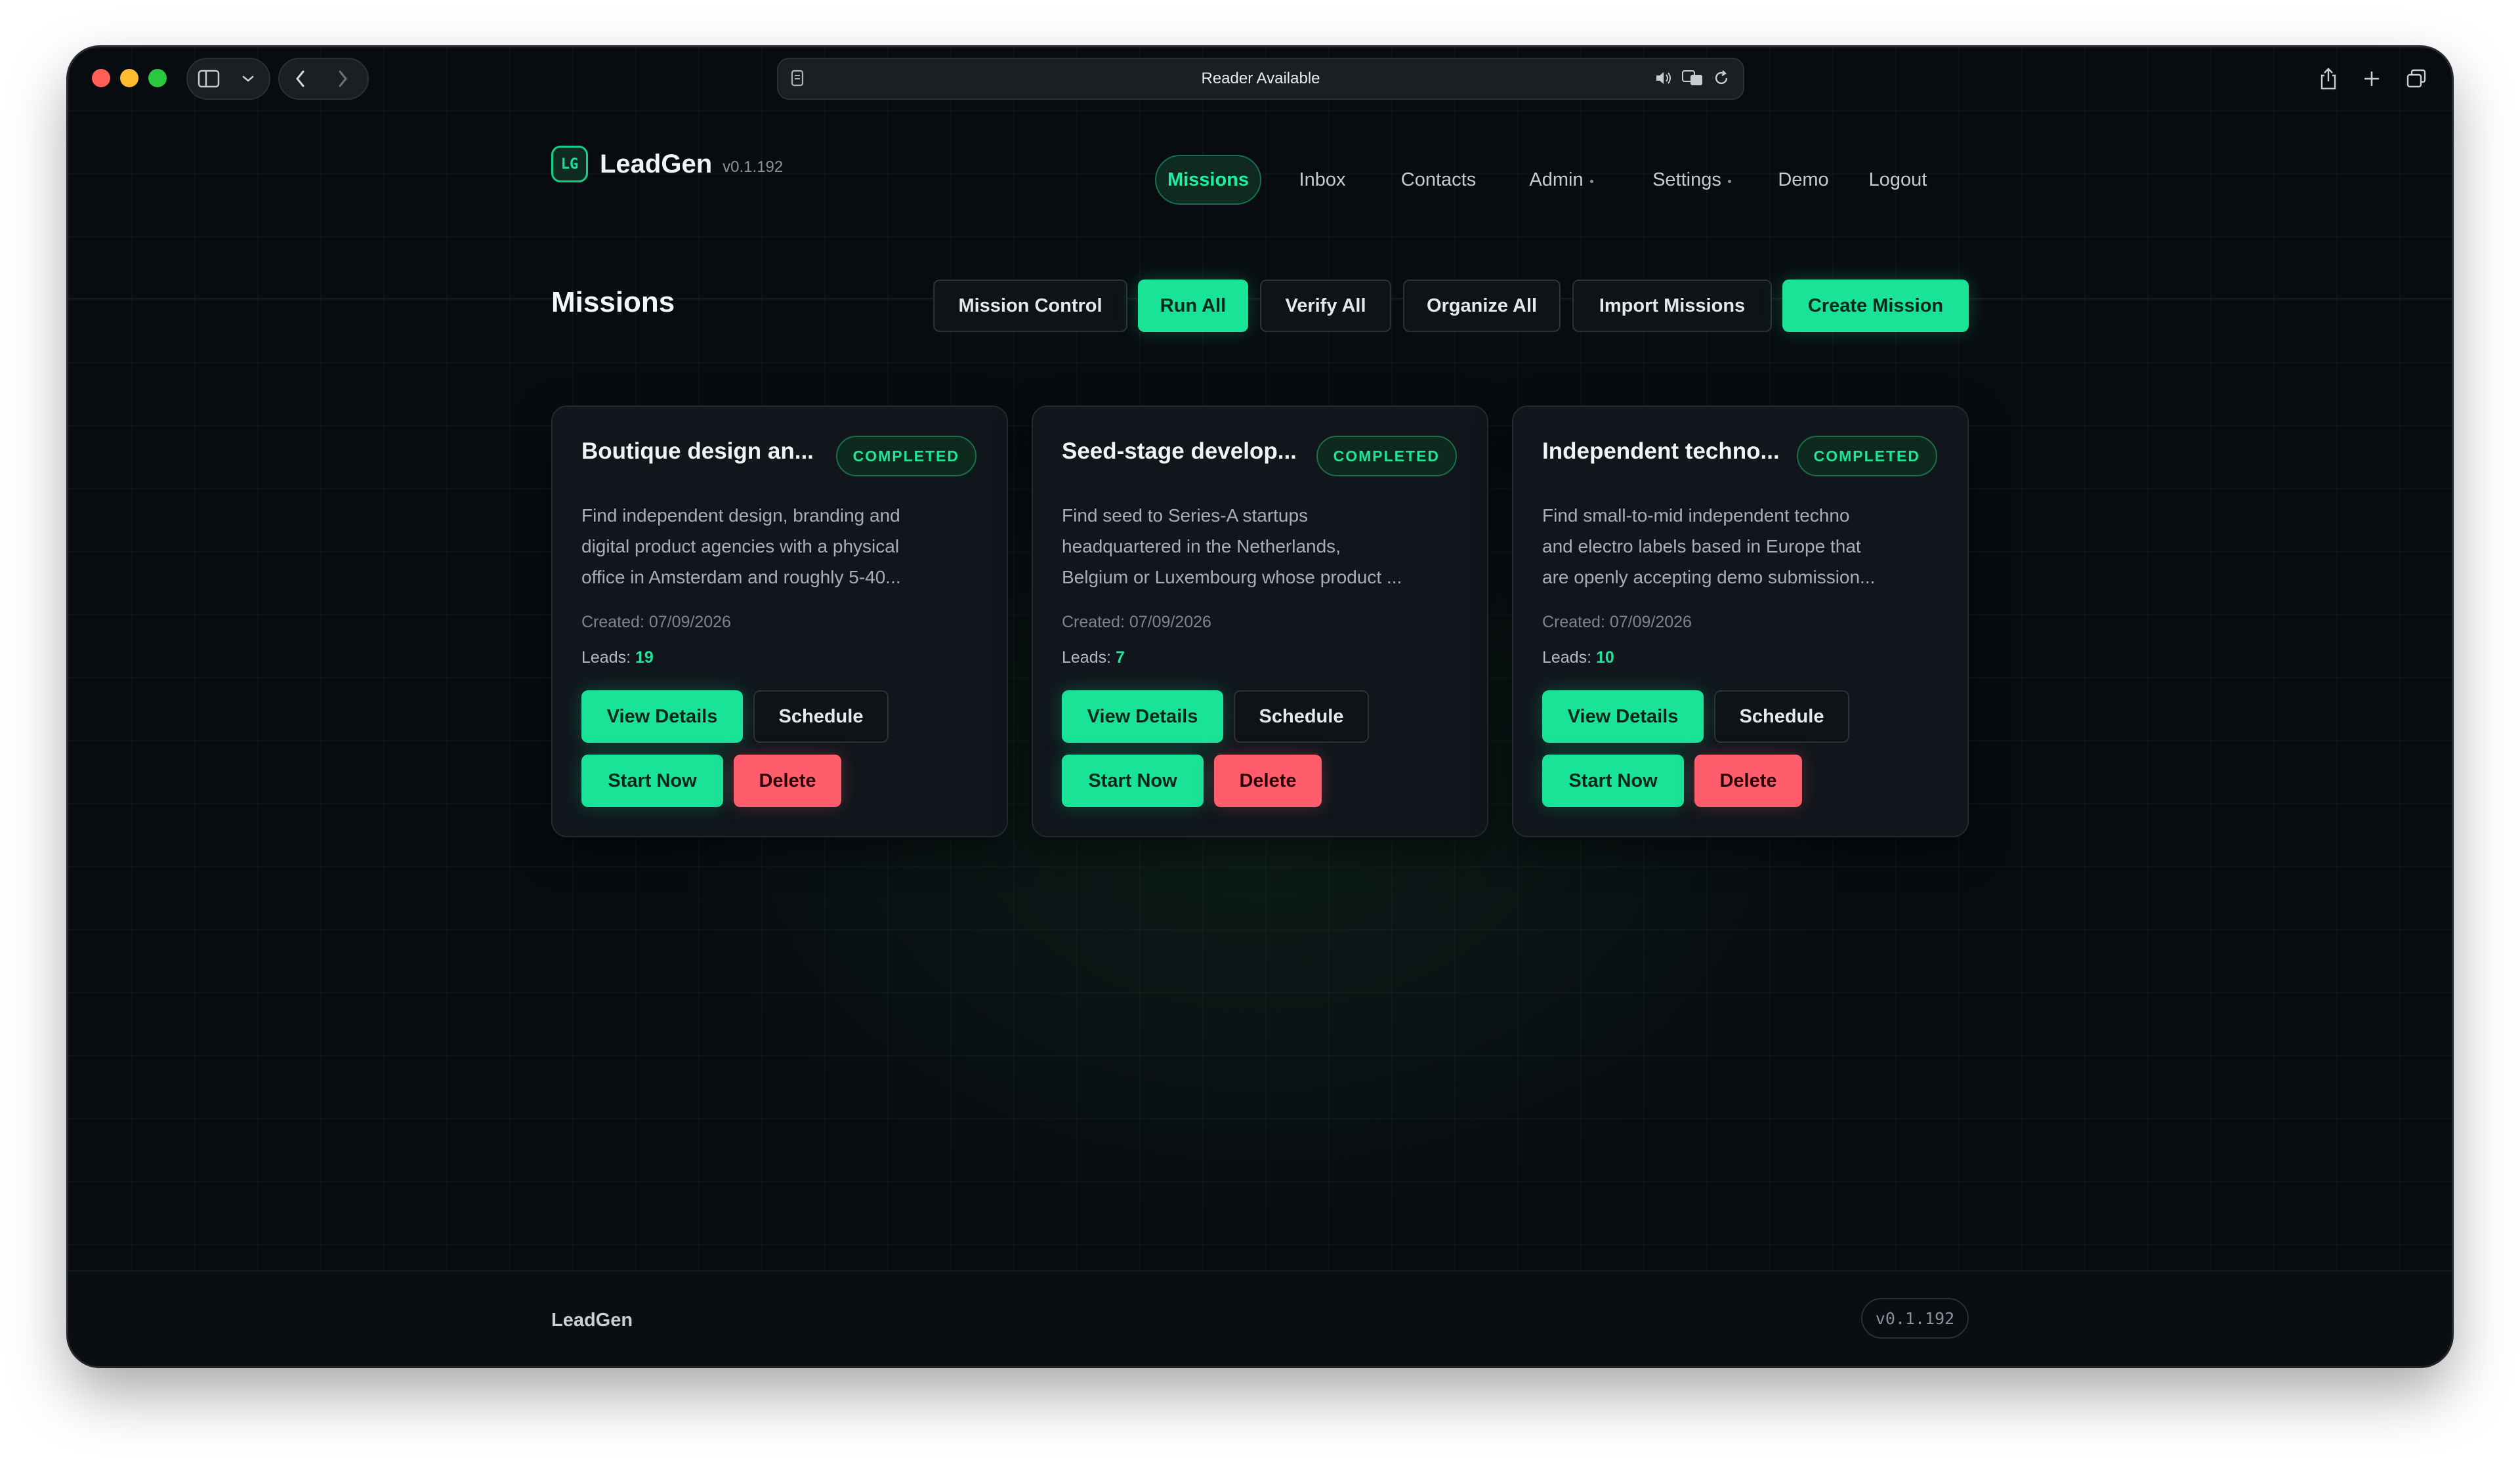 This screenshot has height=1458, width=2520. I want to click on nav-demo: Demo, so click(1803, 180).